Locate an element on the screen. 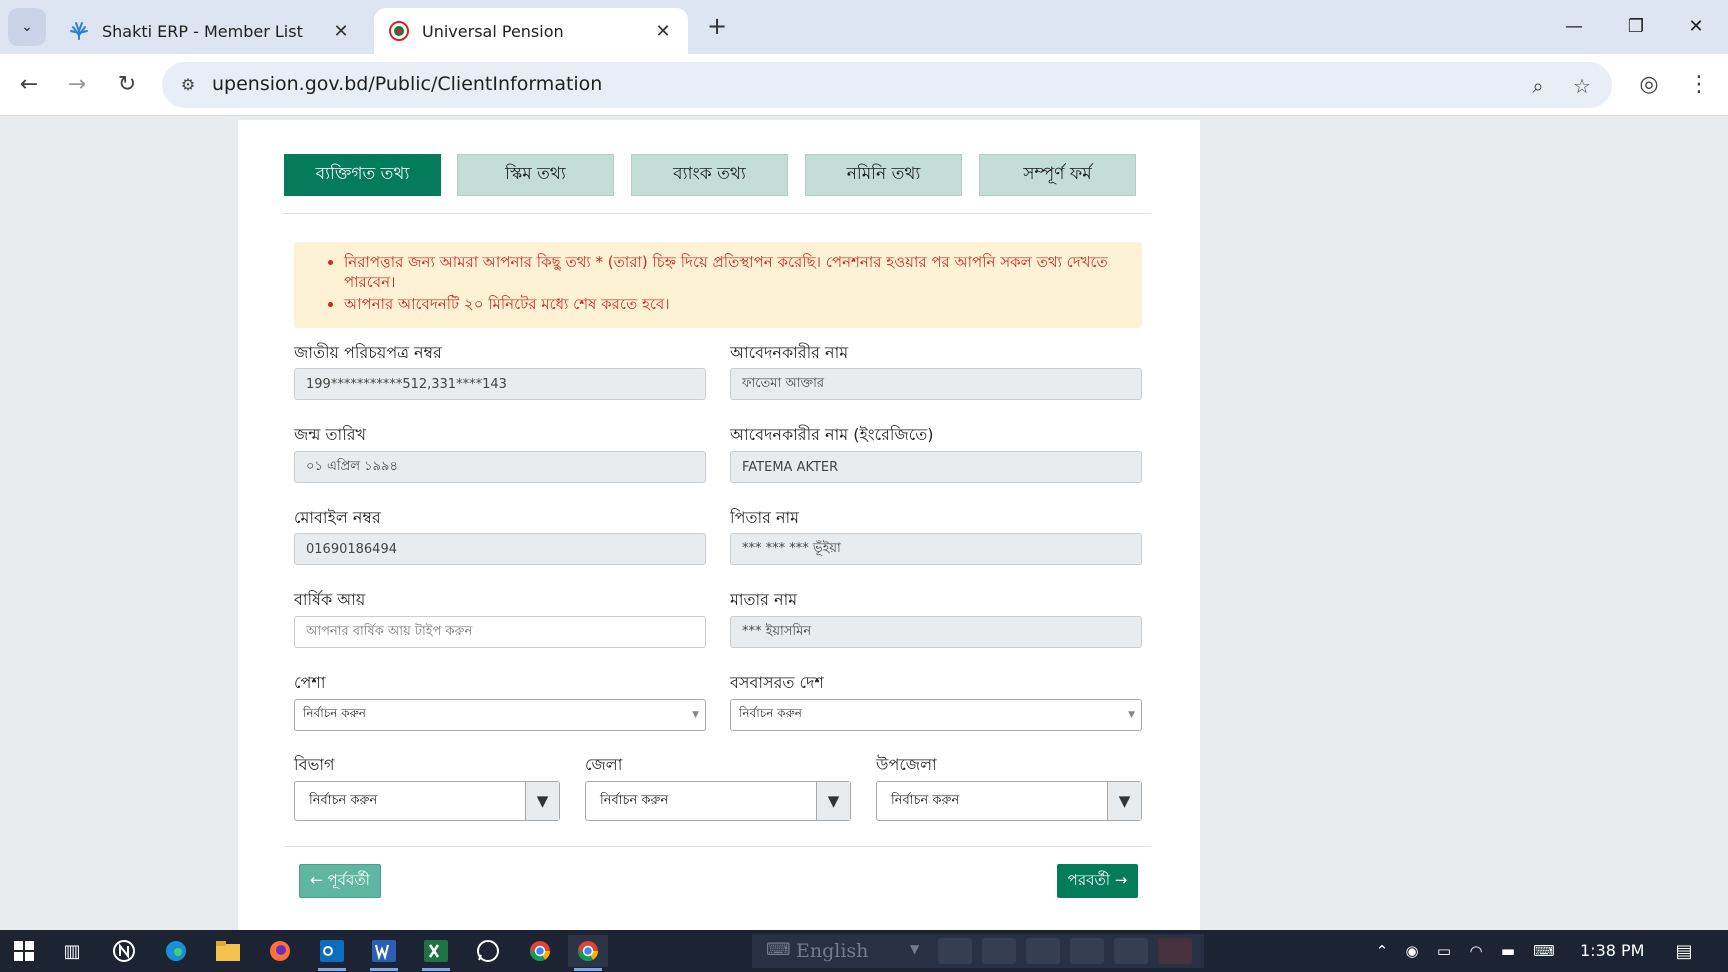  step-scheme-info: স্কিম তথ্য is located at coordinates (535, 175).